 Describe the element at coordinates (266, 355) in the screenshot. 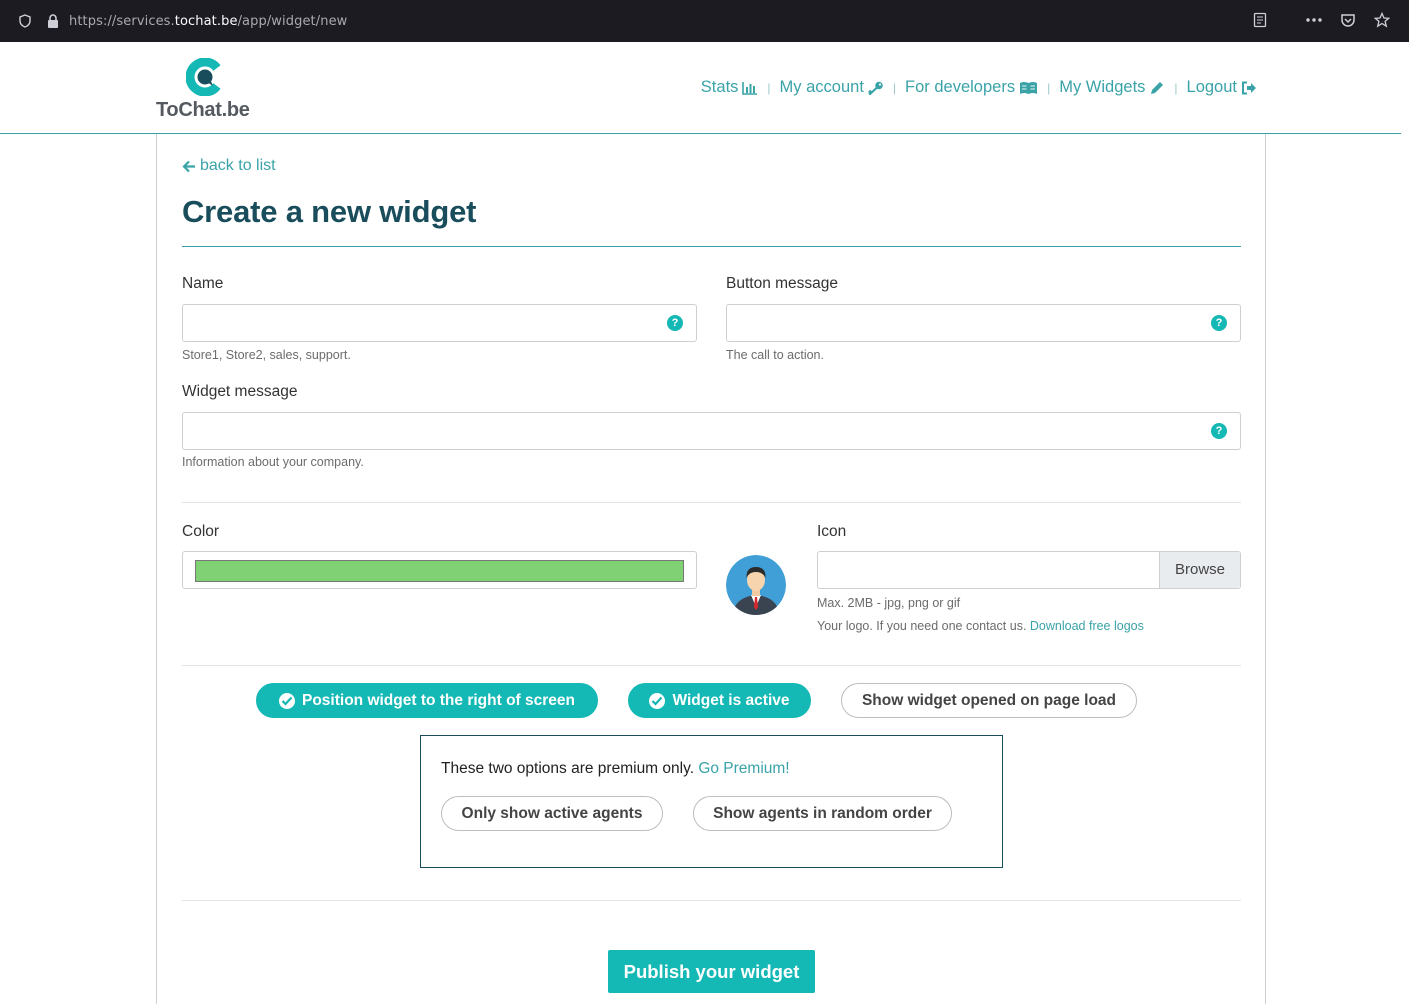

I see `name-hint: Store1, Store2, sales, support.` at that location.